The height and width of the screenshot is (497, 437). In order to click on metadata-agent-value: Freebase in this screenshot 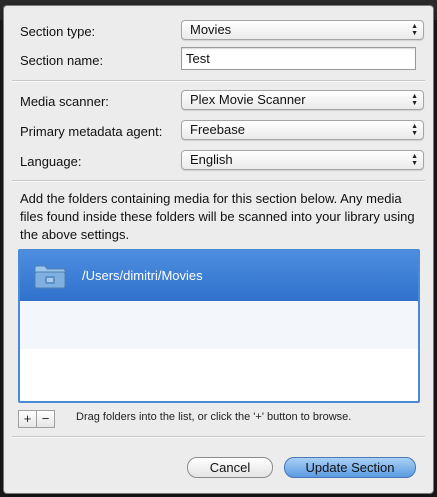, I will do `click(217, 129)`.